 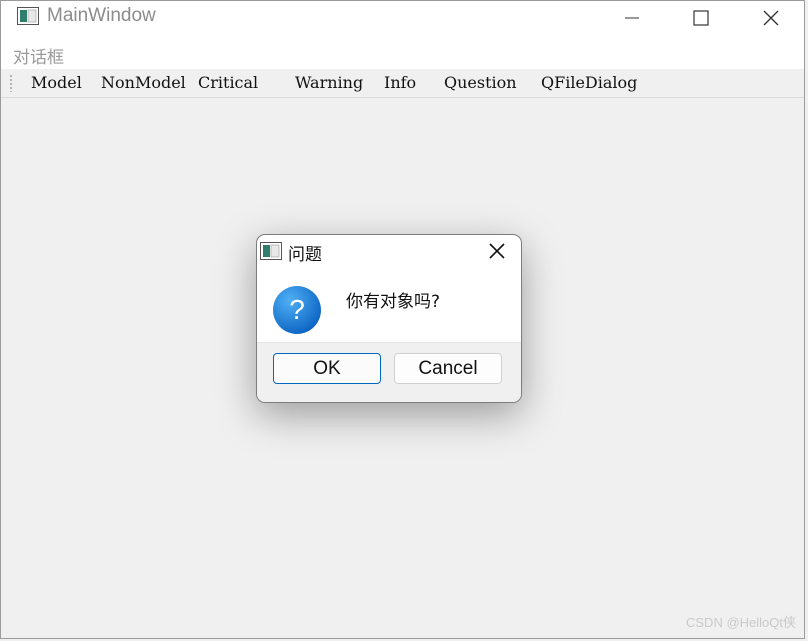 I want to click on question-dialog: 问题 ? 你有对象吗? OK Cancel, so click(x=389, y=318).